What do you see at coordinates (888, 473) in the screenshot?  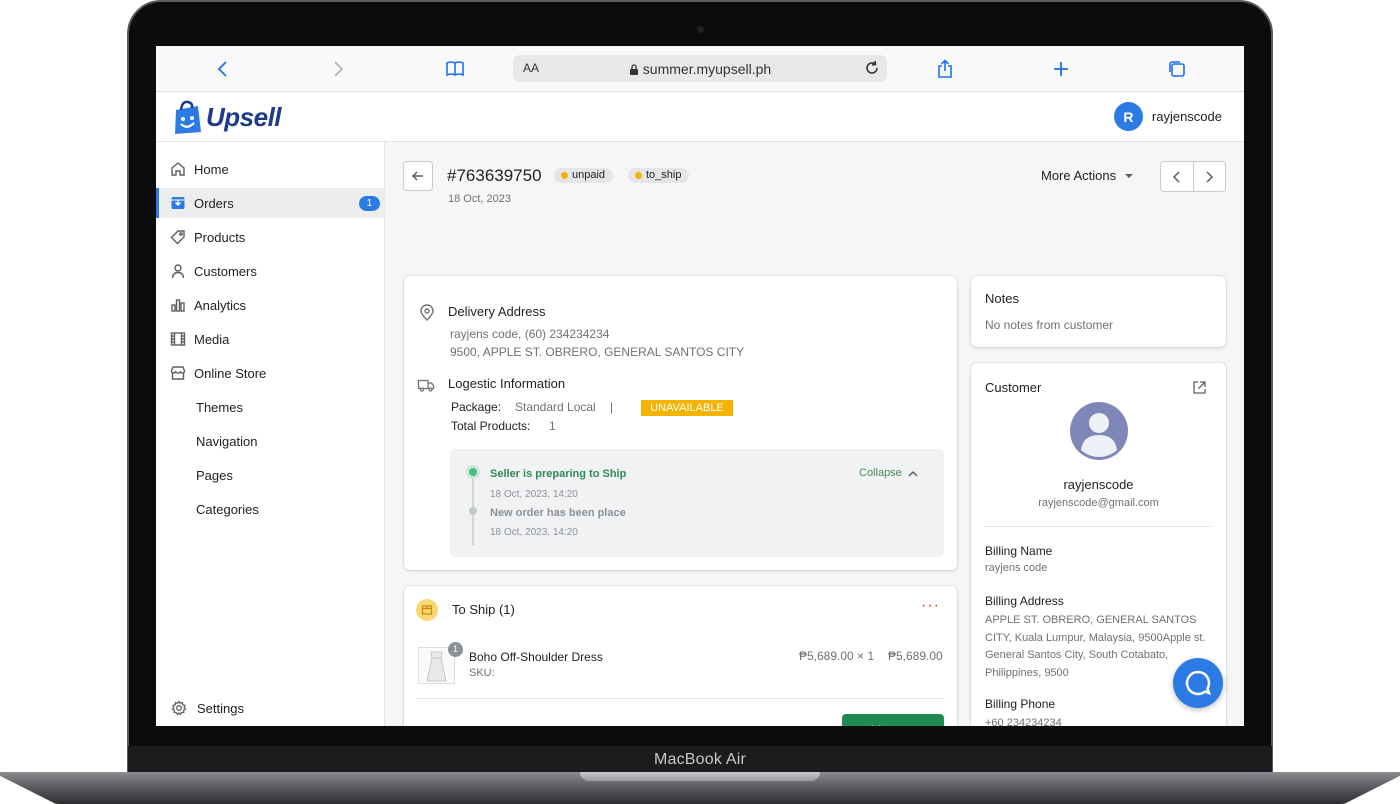 I see `collapse-timeline-button: Collapse` at bounding box center [888, 473].